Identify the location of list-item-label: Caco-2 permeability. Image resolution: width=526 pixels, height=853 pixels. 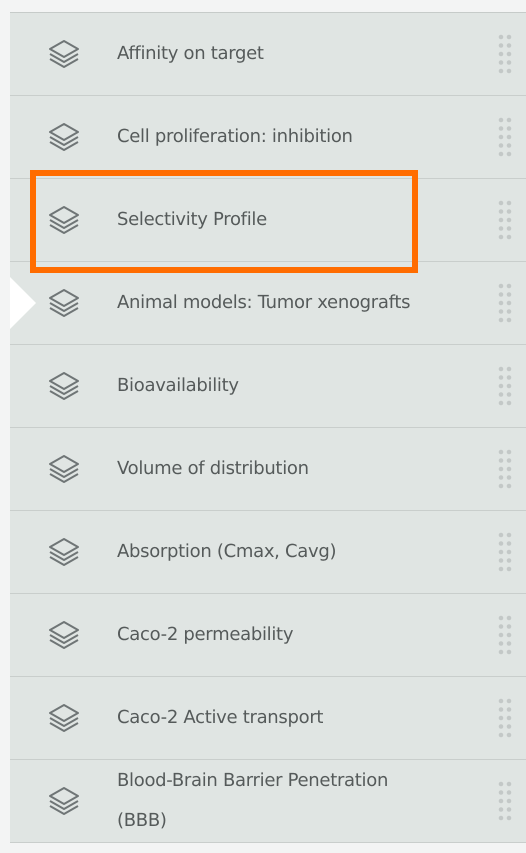
(272, 635).